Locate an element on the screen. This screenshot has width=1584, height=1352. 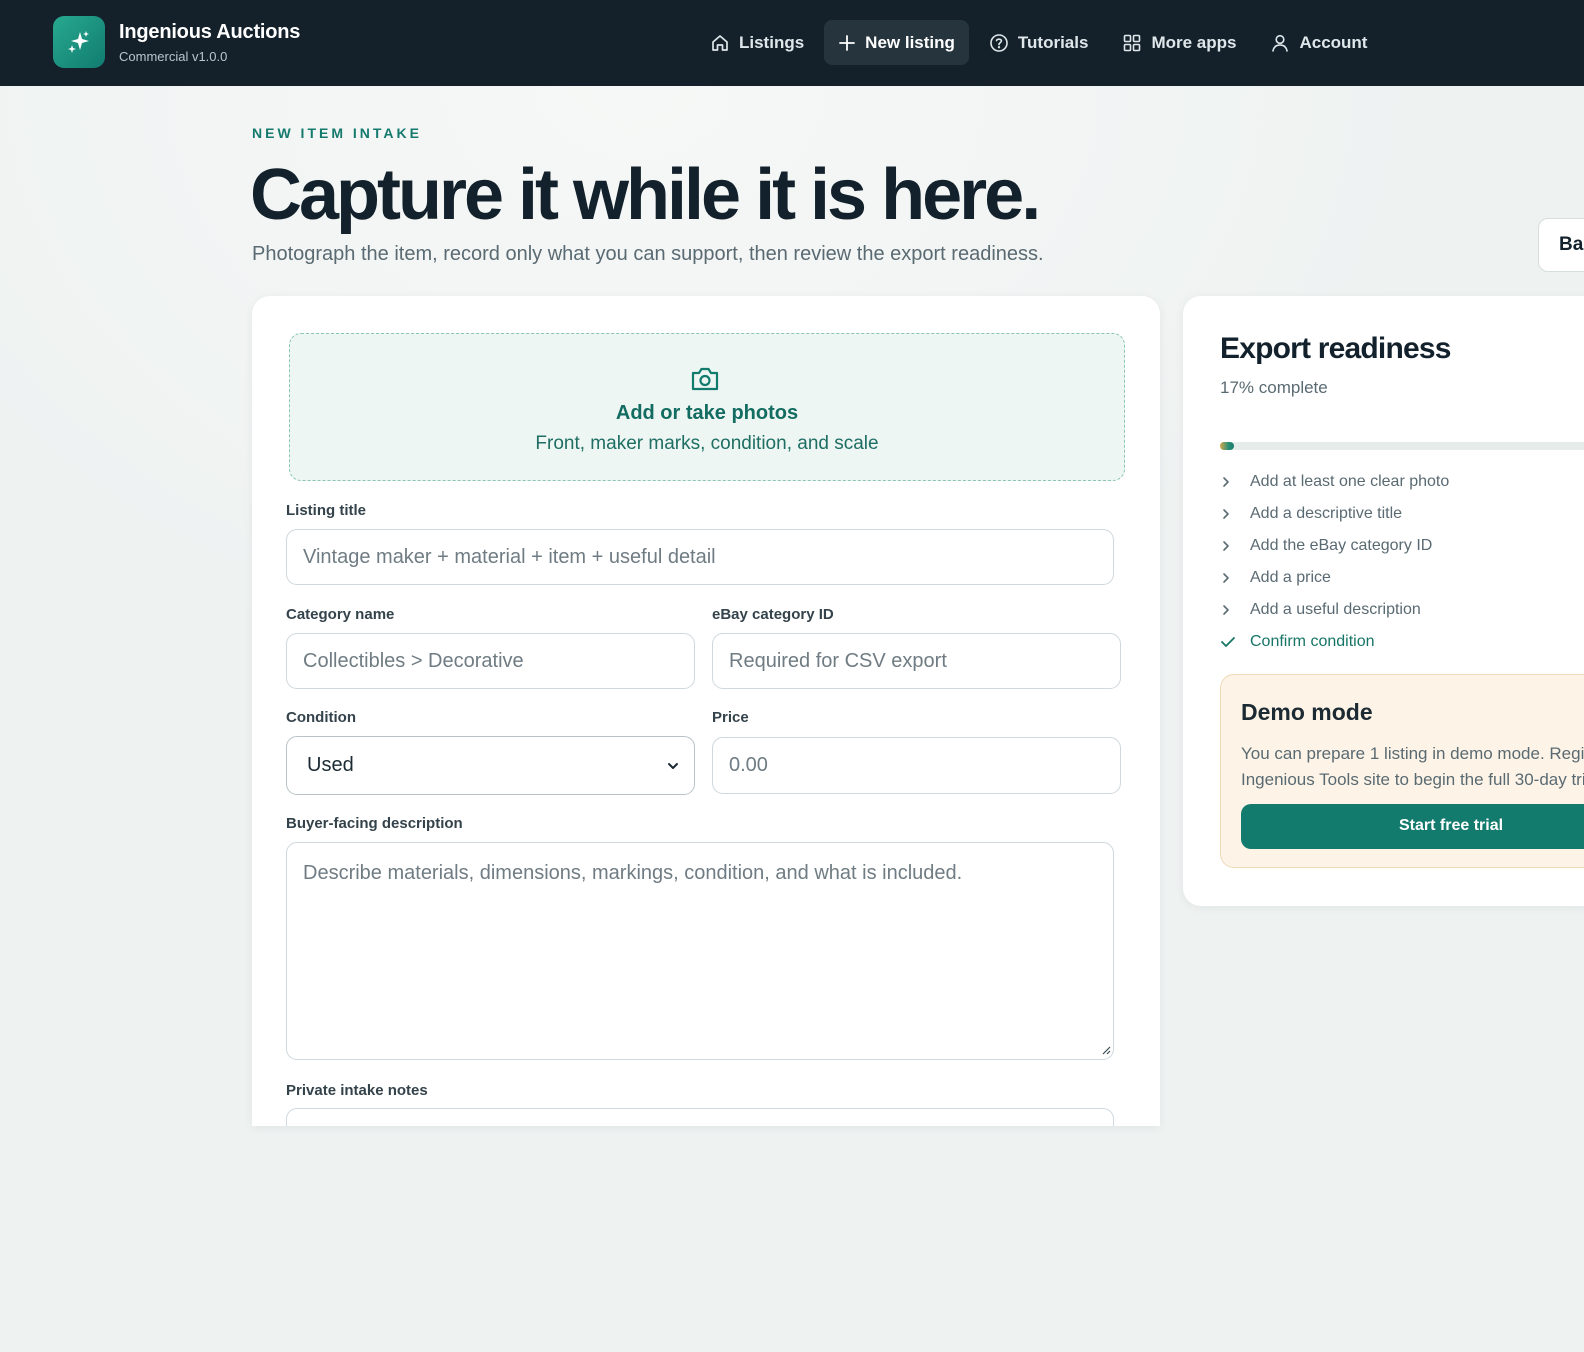
ebay-category-label: eBay category ID is located at coordinates (773, 614).